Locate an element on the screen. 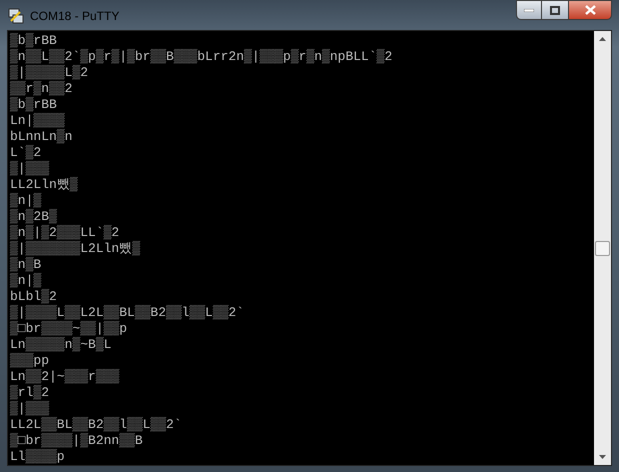  terminal-line: L`▒2 is located at coordinates (26, 153).